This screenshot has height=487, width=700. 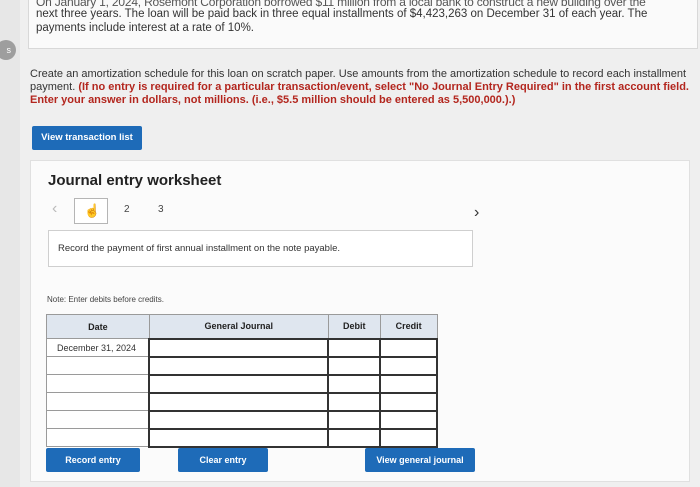 I want to click on question-badge: s, so click(x=8, y=50).